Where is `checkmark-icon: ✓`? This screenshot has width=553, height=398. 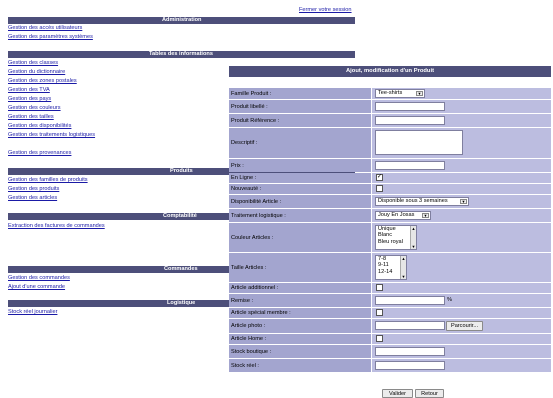 checkmark-icon: ✓ is located at coordinates (380, 177).